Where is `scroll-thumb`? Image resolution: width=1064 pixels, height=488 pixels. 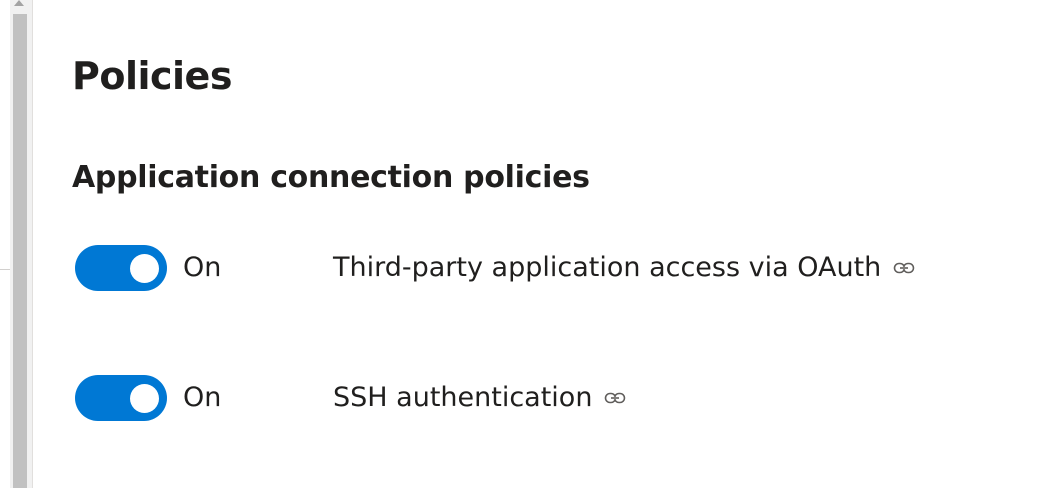
scroll-thumb is located at coordinates (20, 251).